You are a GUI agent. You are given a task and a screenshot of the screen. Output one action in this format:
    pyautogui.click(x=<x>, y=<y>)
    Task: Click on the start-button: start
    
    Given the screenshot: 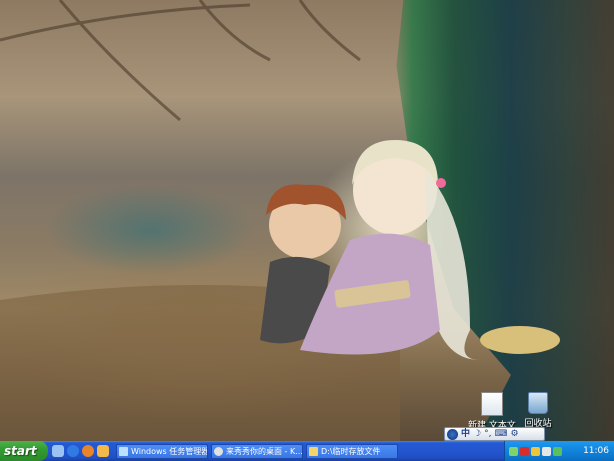 What is the action you would take?
    pyautogui.click(x=24, y=451)
    